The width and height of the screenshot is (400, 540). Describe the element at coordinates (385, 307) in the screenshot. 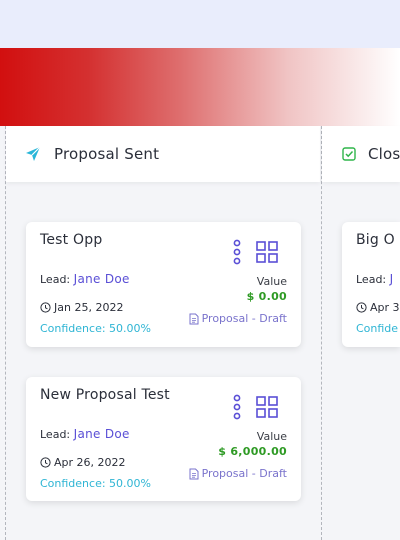

I see `date-text: Apr 3` at that location.